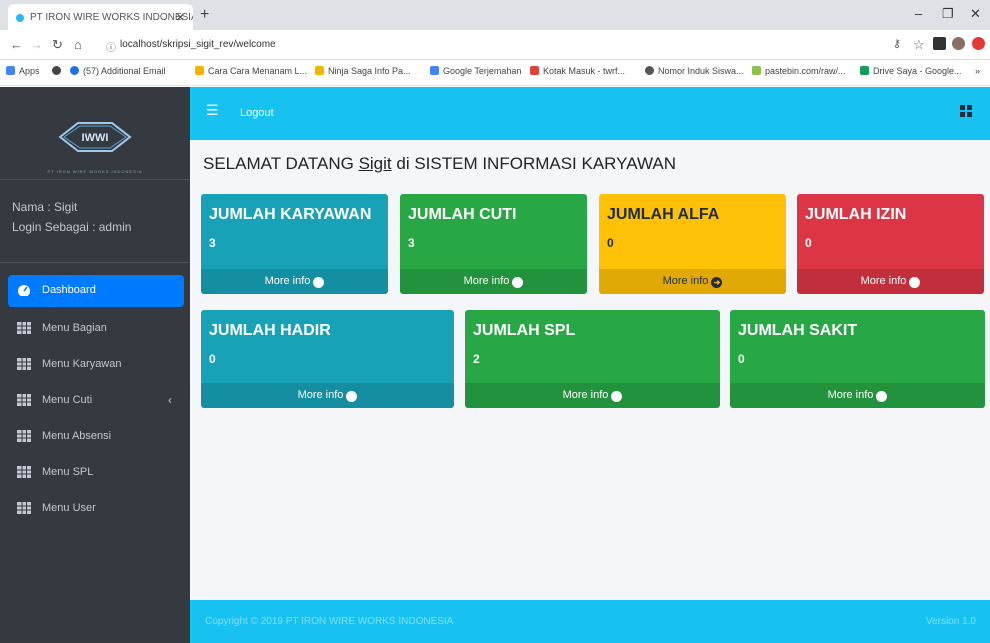 This screenshot has width=990, height=643. What do you see at coordinates (257, 113) in the screenshot?
I see `logout-link: Logout` at bounding box center [257, 113].